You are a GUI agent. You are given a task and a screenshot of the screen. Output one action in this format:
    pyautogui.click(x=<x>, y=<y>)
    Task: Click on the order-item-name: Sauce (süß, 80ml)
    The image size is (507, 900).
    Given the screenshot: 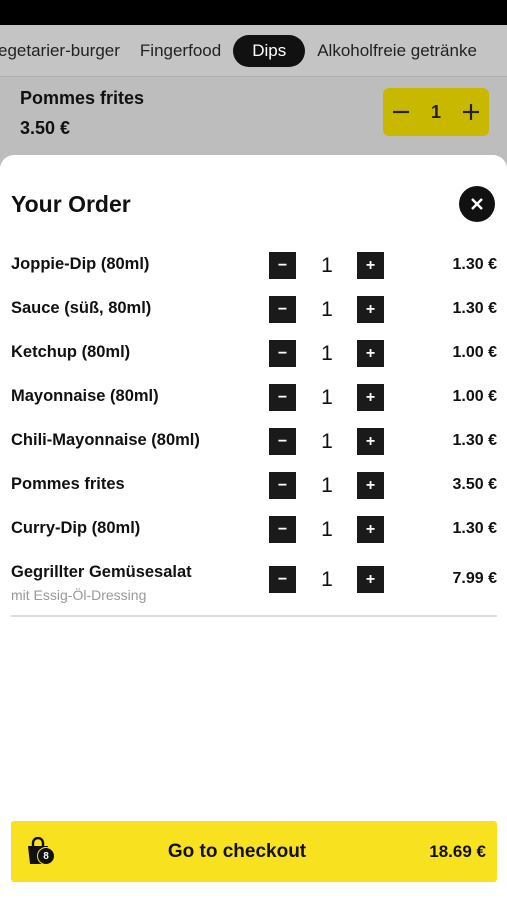 What is the action you would take?
    pyautogui.click(x=81, y=308)
    